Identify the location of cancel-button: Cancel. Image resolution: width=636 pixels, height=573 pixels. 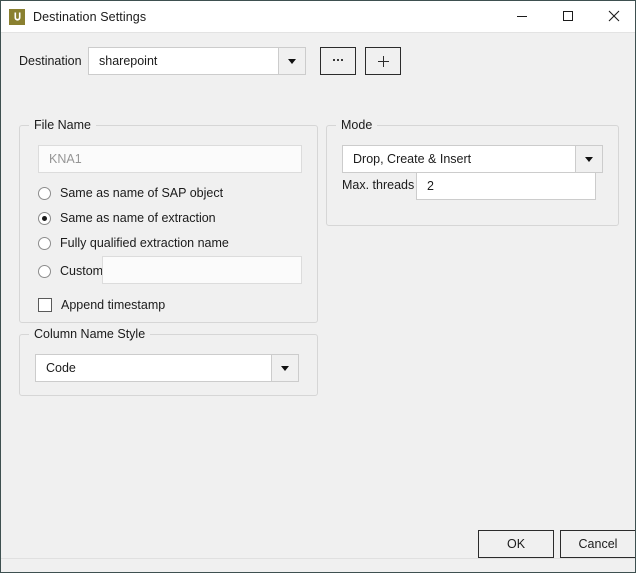
(597, 544).